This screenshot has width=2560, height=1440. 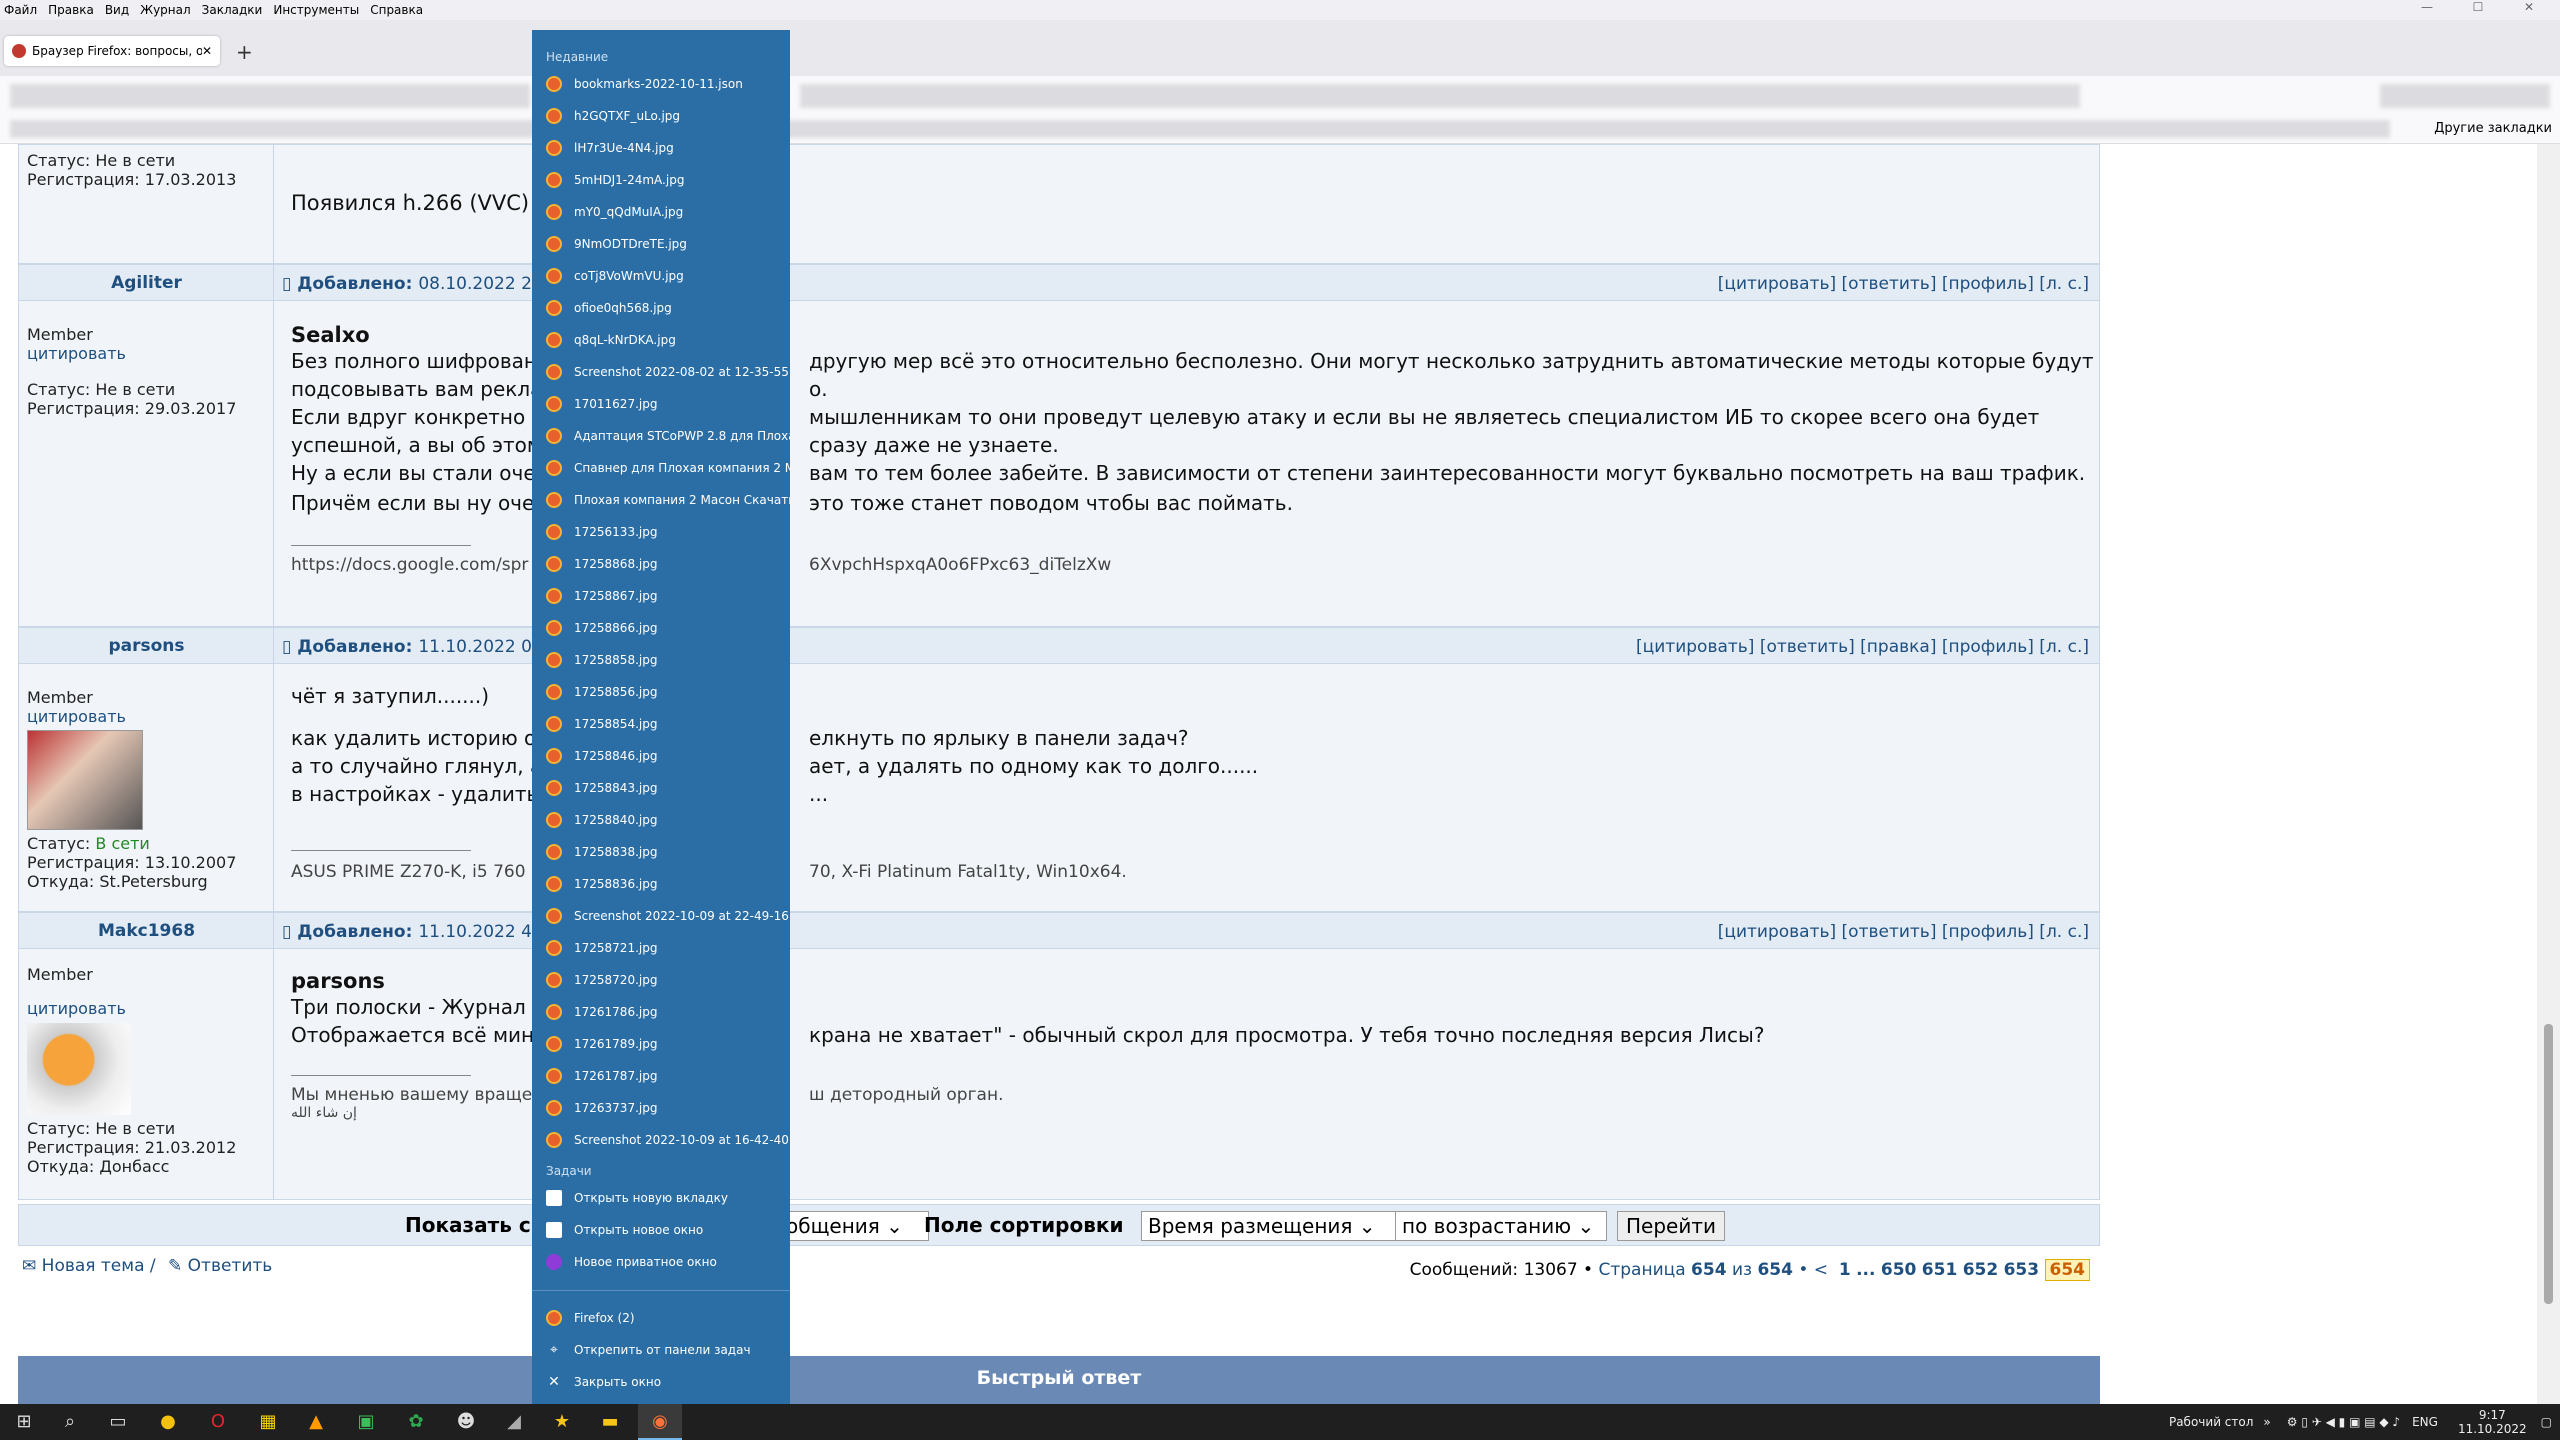 I want to click on jump-list-recent-item: 17261787.jpg, so click(x=661, y=1076).